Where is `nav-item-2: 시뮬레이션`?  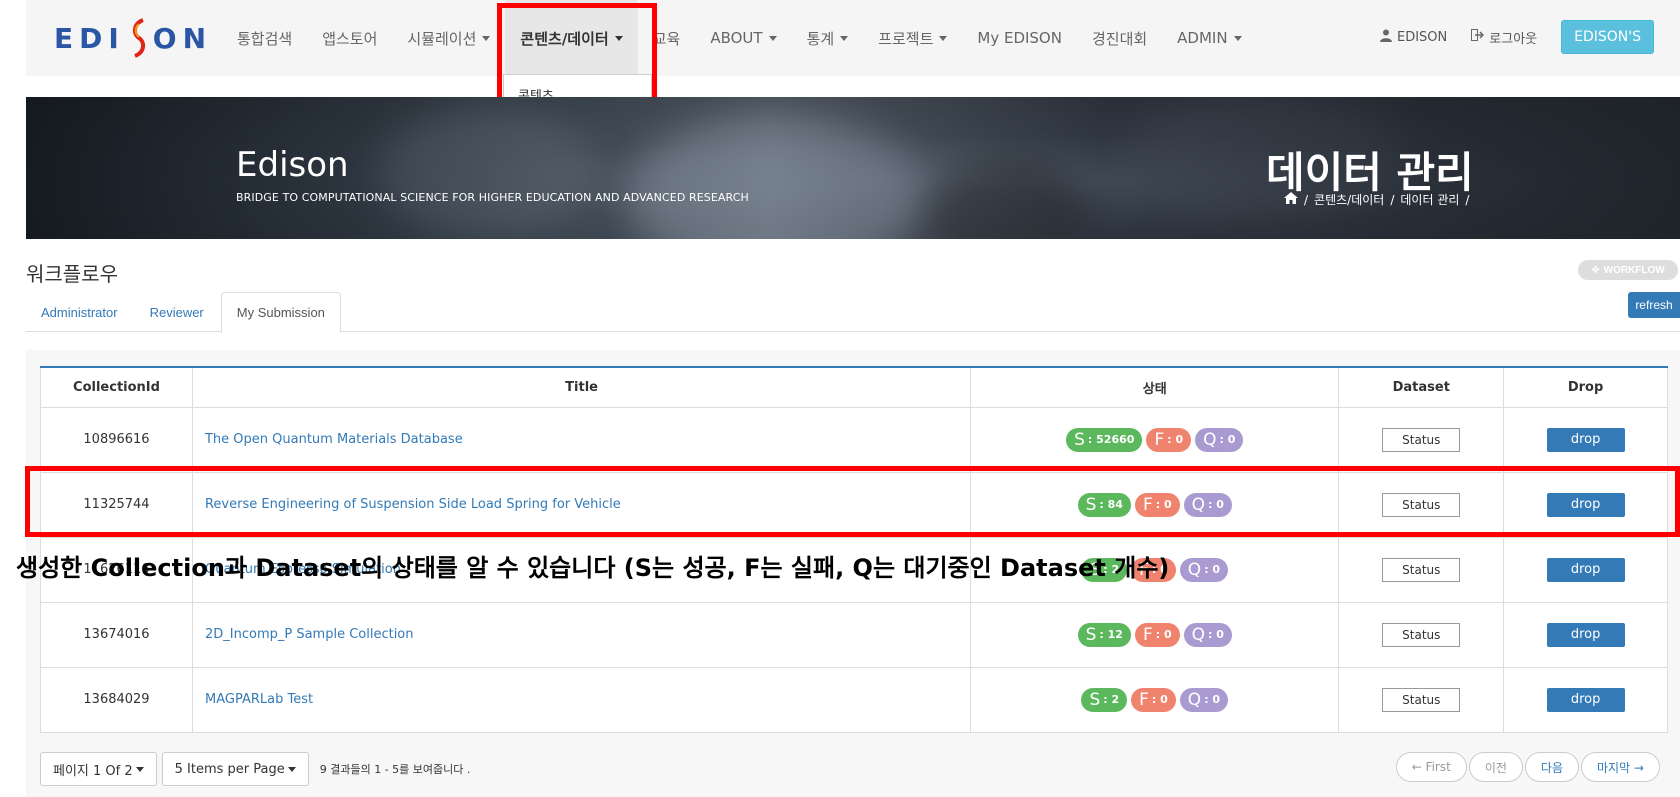
nav-item-2: 시뮬레이션 is located at coordinates (448, 38).